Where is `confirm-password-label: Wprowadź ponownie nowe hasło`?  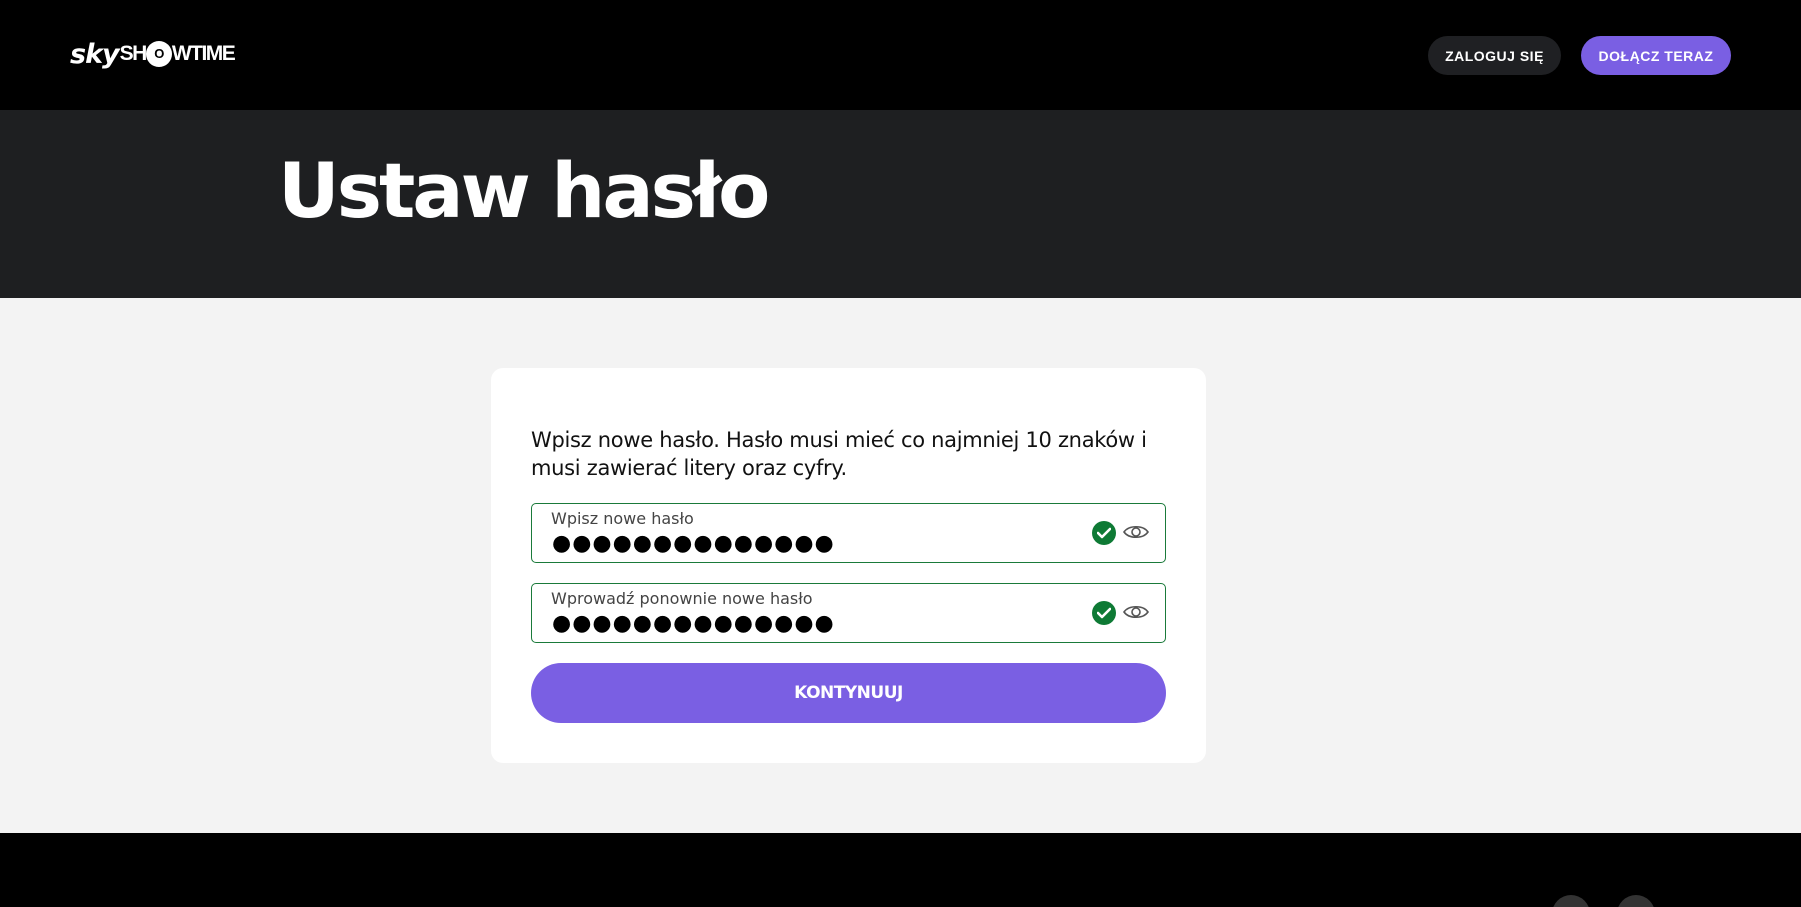
confirm-password-label: Wprowadź ponownie nowe hasło is located at coordinates (682, 598).